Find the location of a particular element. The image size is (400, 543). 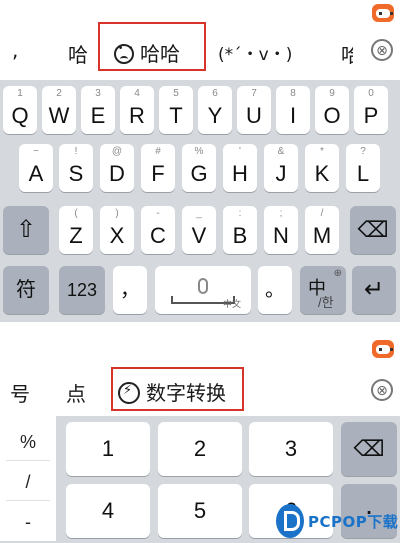

key-c: -C is located at coordinates (158, 230).